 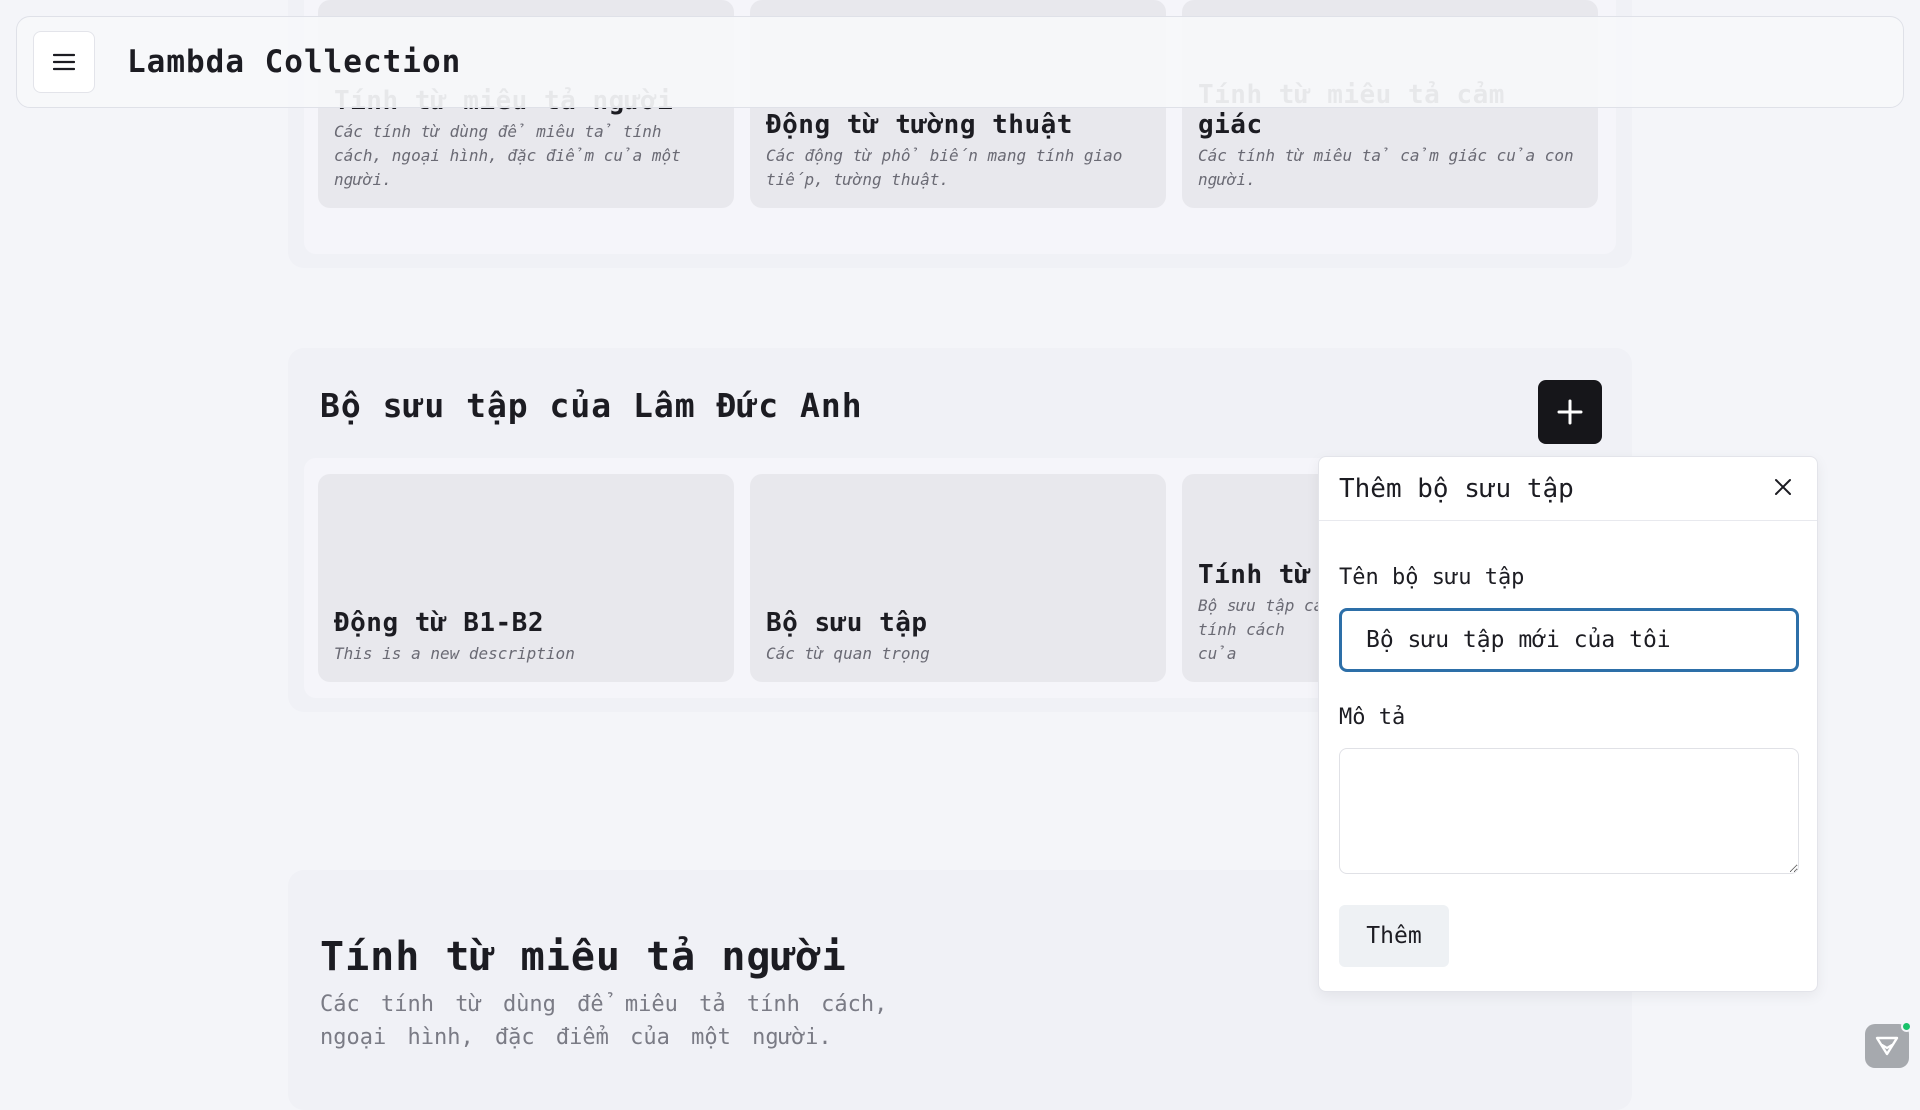 I want to click on collection-detail-title: Tính từ miêu tả người, so click(x=583, y=957).